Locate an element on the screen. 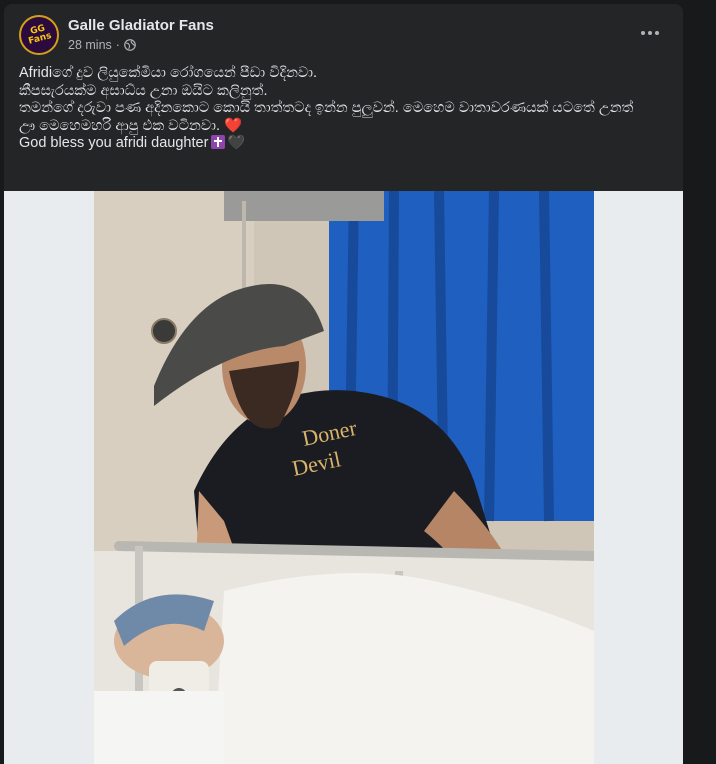 This screenshot has width=716, height=764. latin-cross-icon is located at coordinates (218, 142).